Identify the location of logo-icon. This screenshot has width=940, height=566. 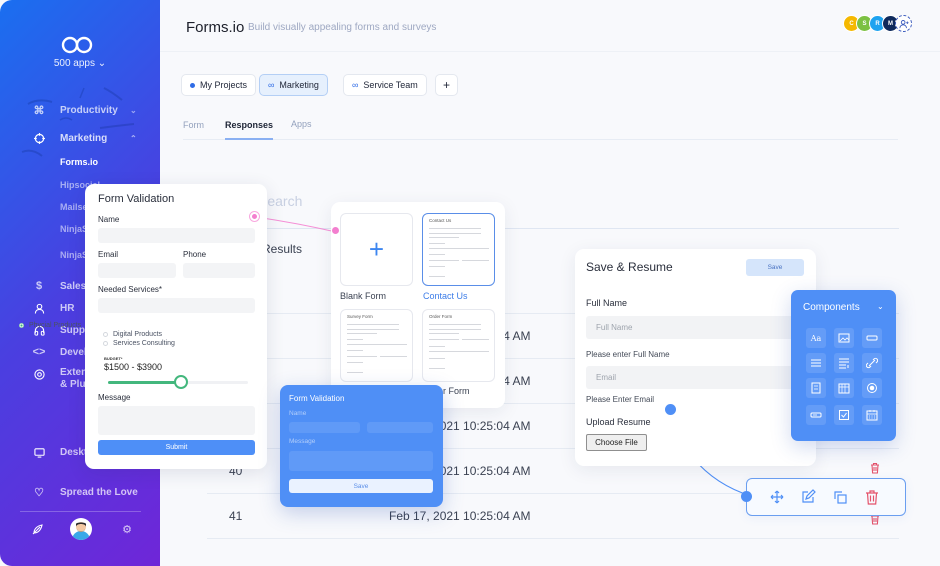
(77, 45).